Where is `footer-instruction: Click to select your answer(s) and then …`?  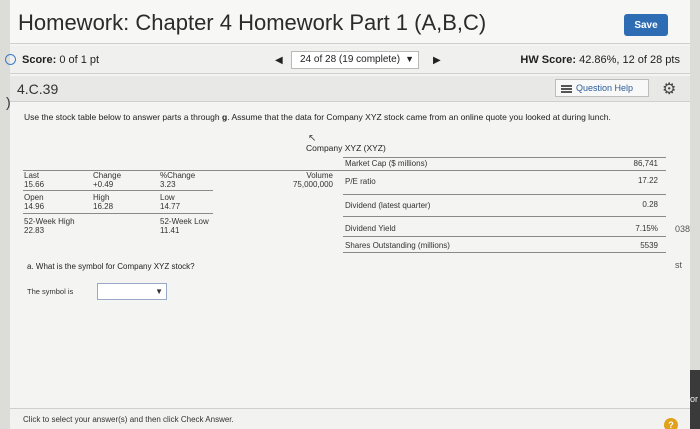 footer-instruction: Click to select your answer(s) and then … is located at coordinates (128, 419).